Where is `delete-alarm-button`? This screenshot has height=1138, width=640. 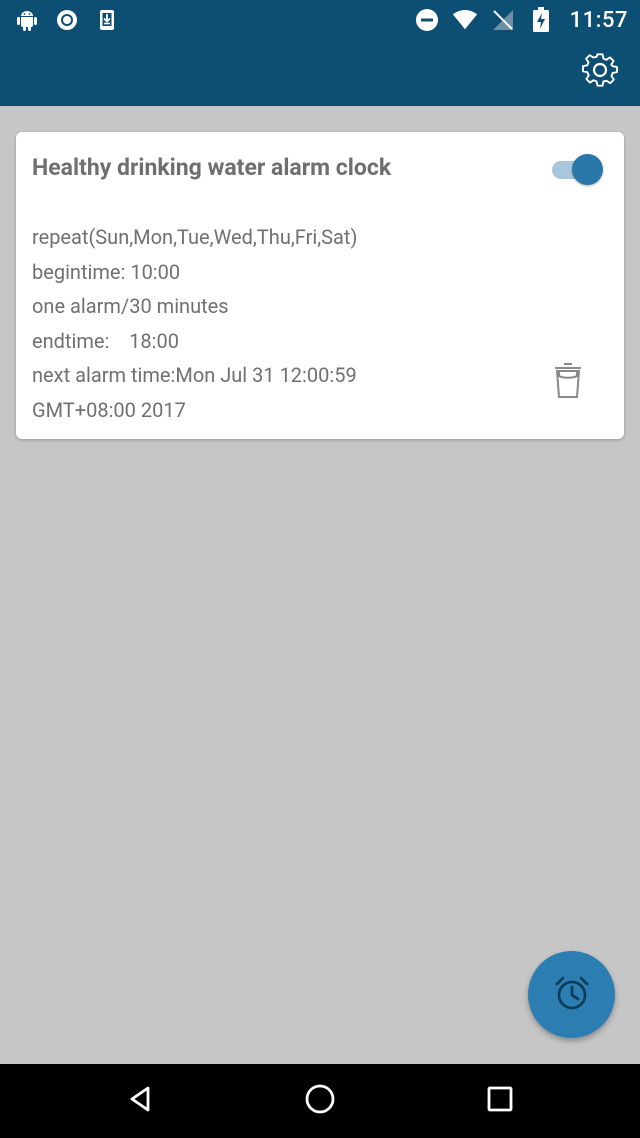 delete-alarm-button is located at coordinates (568, 382).